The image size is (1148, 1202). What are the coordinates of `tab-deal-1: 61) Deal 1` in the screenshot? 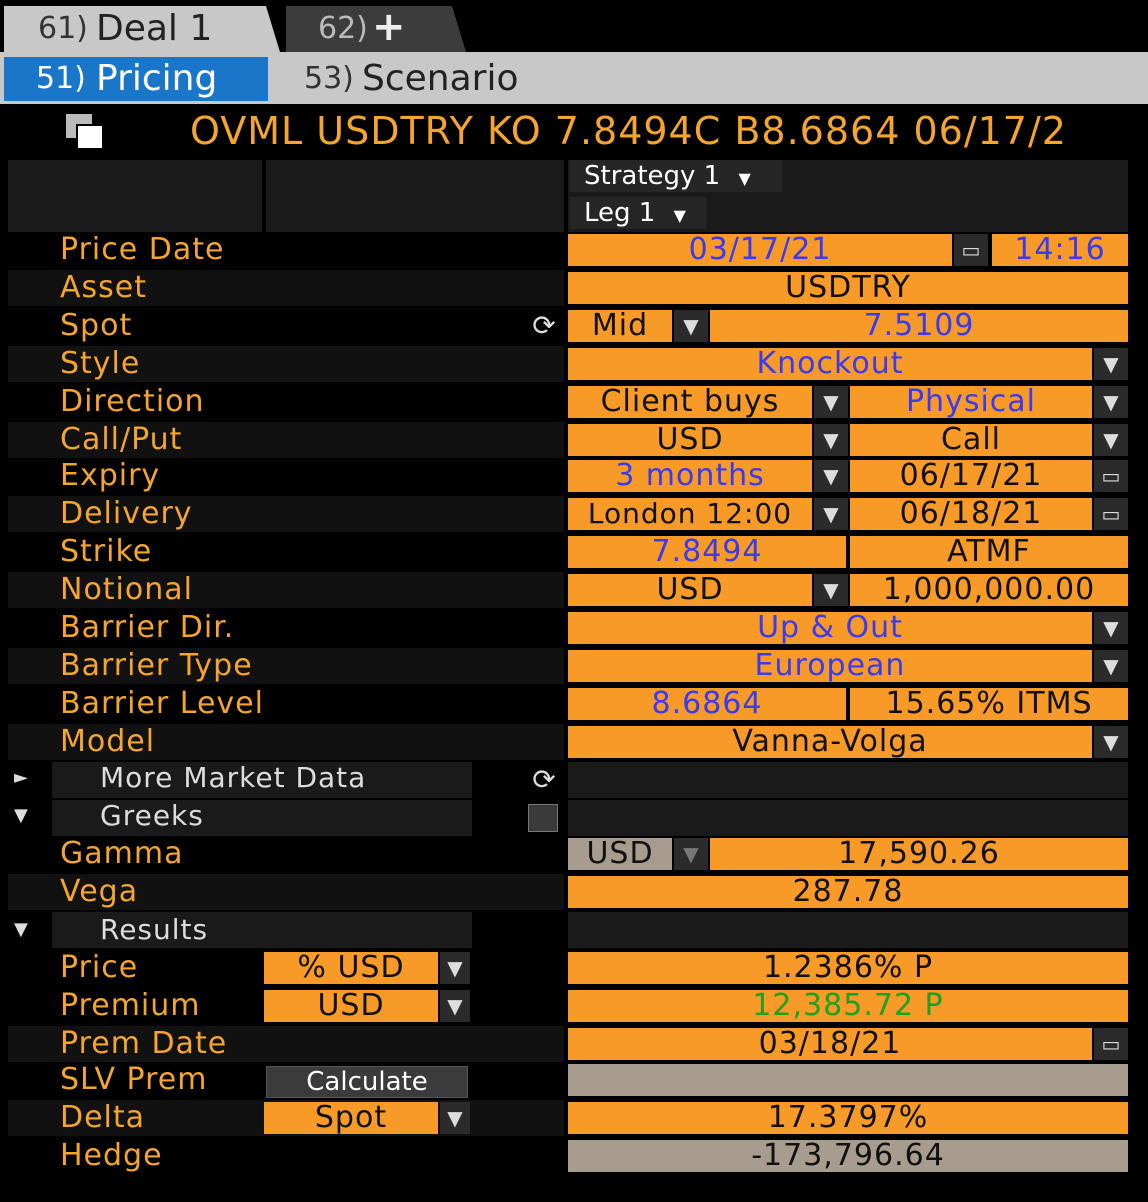 It's located at (142, 29).